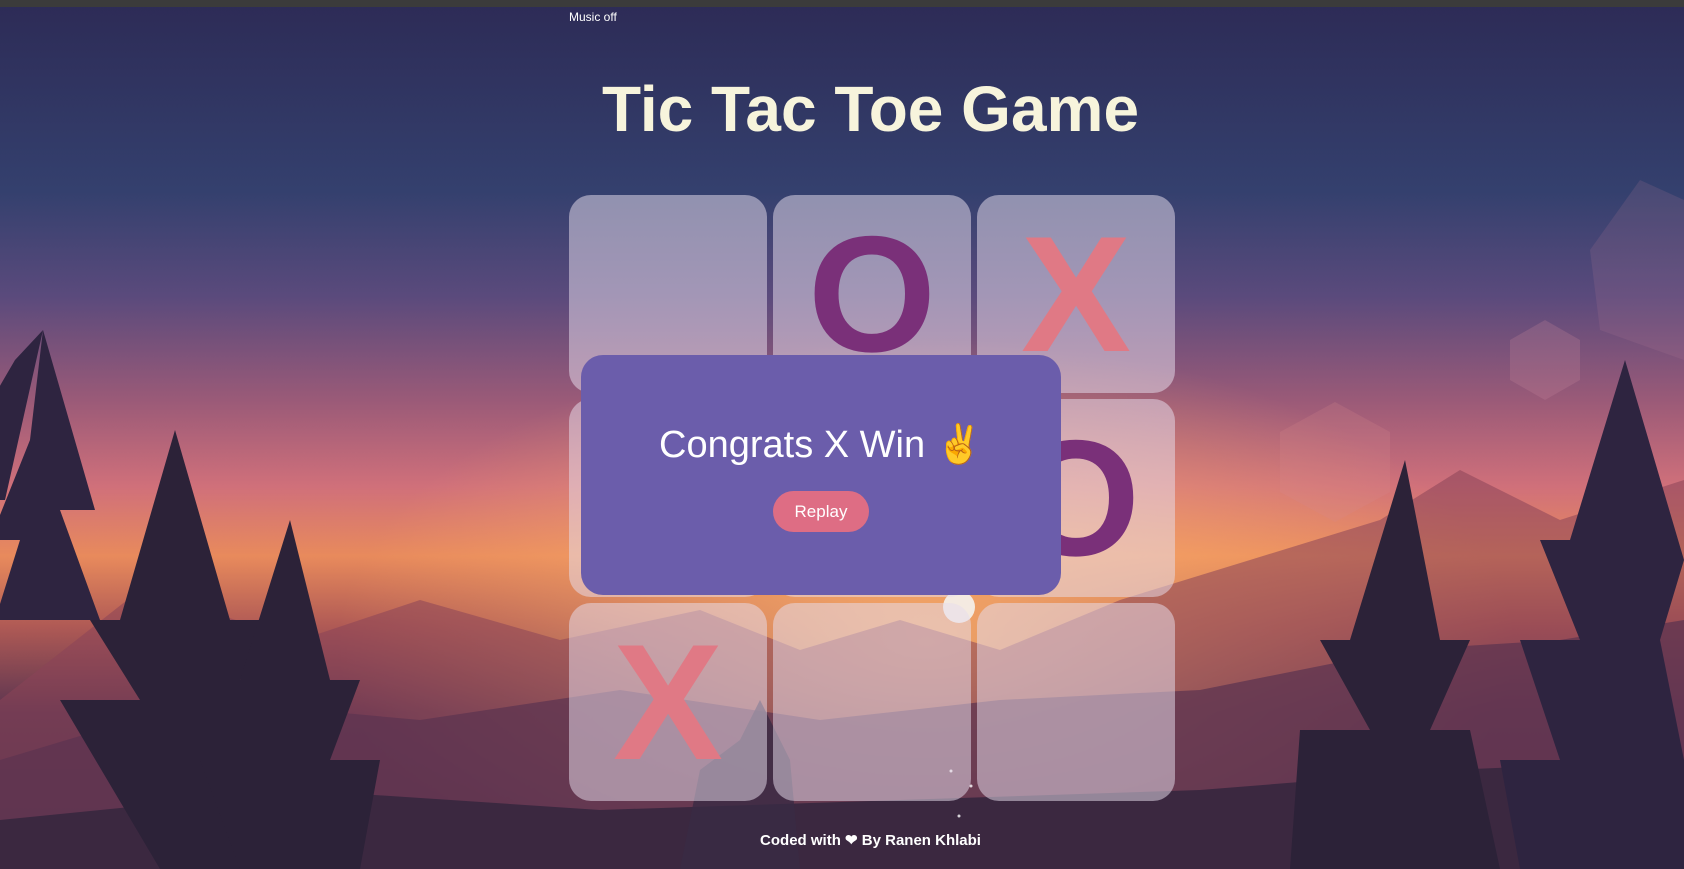 The image size is (1684, 869). Describe the element at coordinates (921, 840) in the screenshot. I see `footer-author: By Ranen Khlabi` at that location.